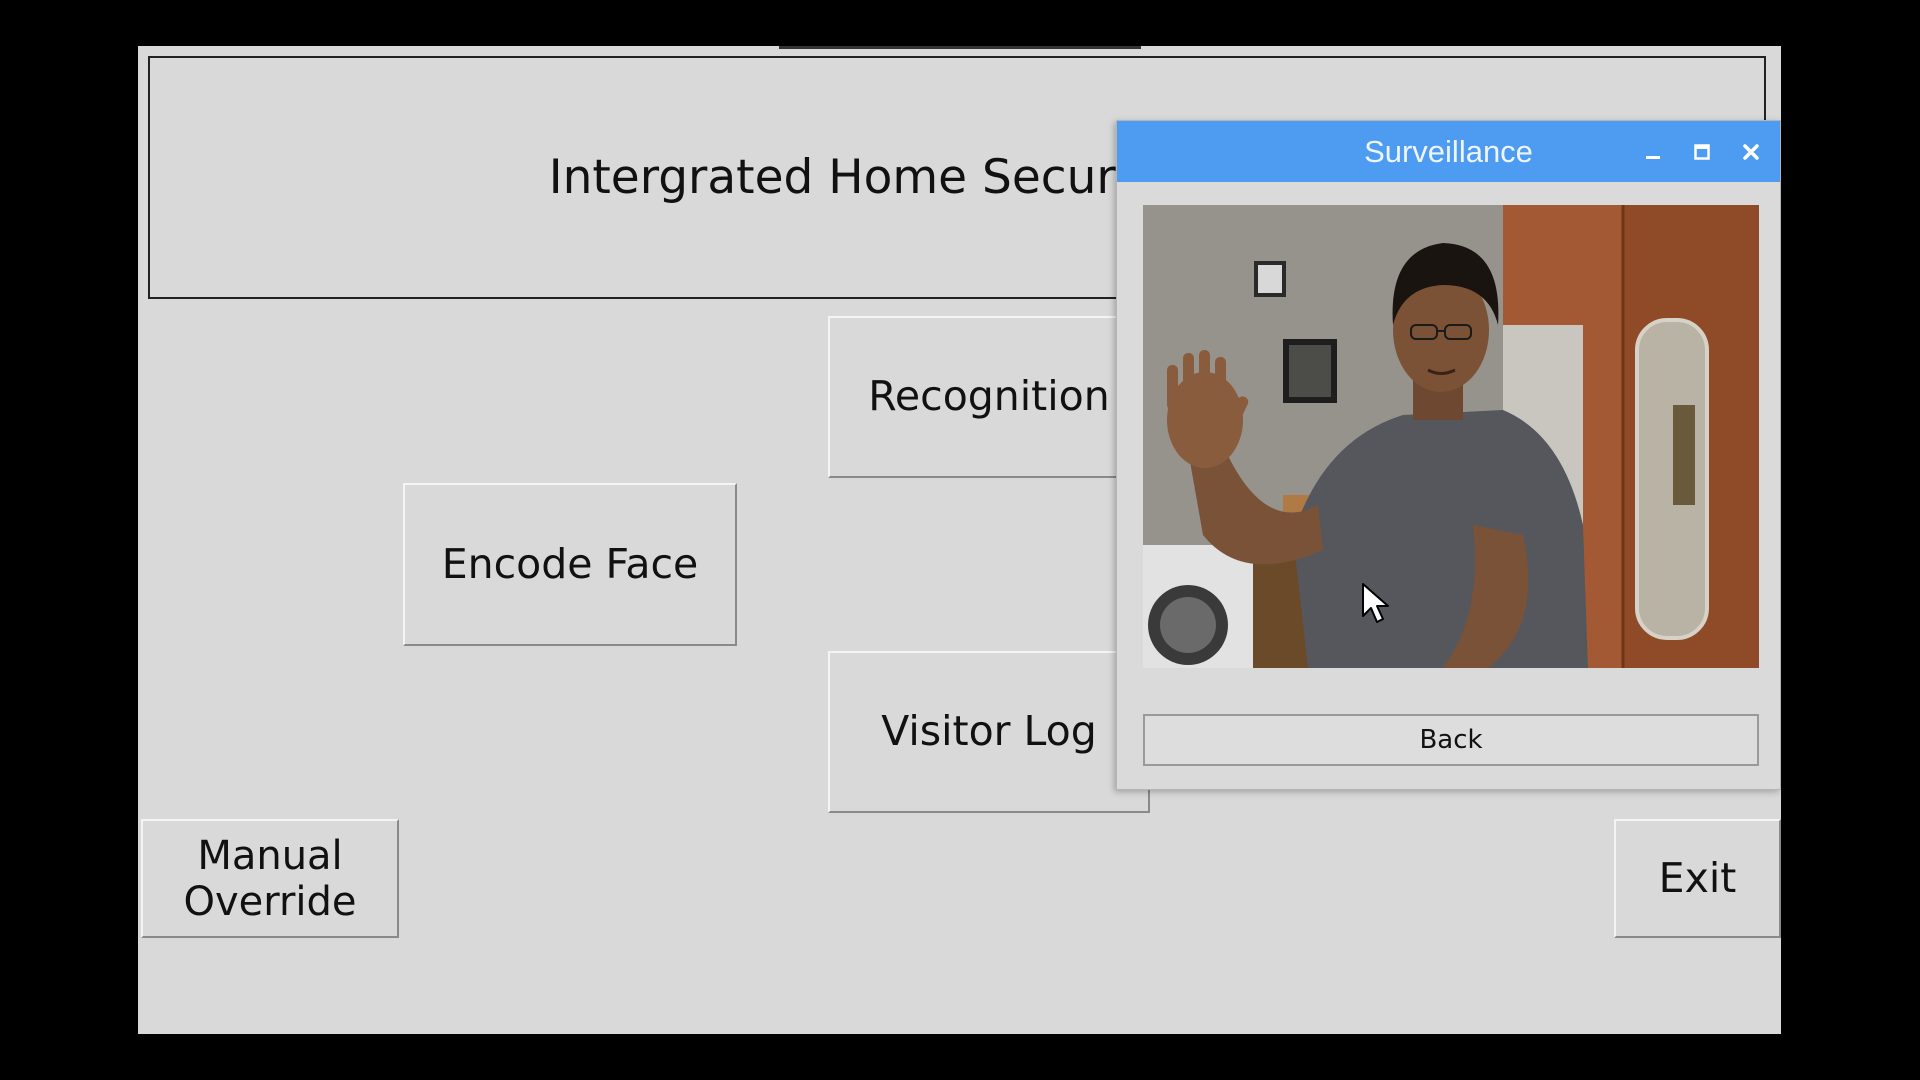  I want to click on manual-override-button-label: Manual Override, so click(269, 879).